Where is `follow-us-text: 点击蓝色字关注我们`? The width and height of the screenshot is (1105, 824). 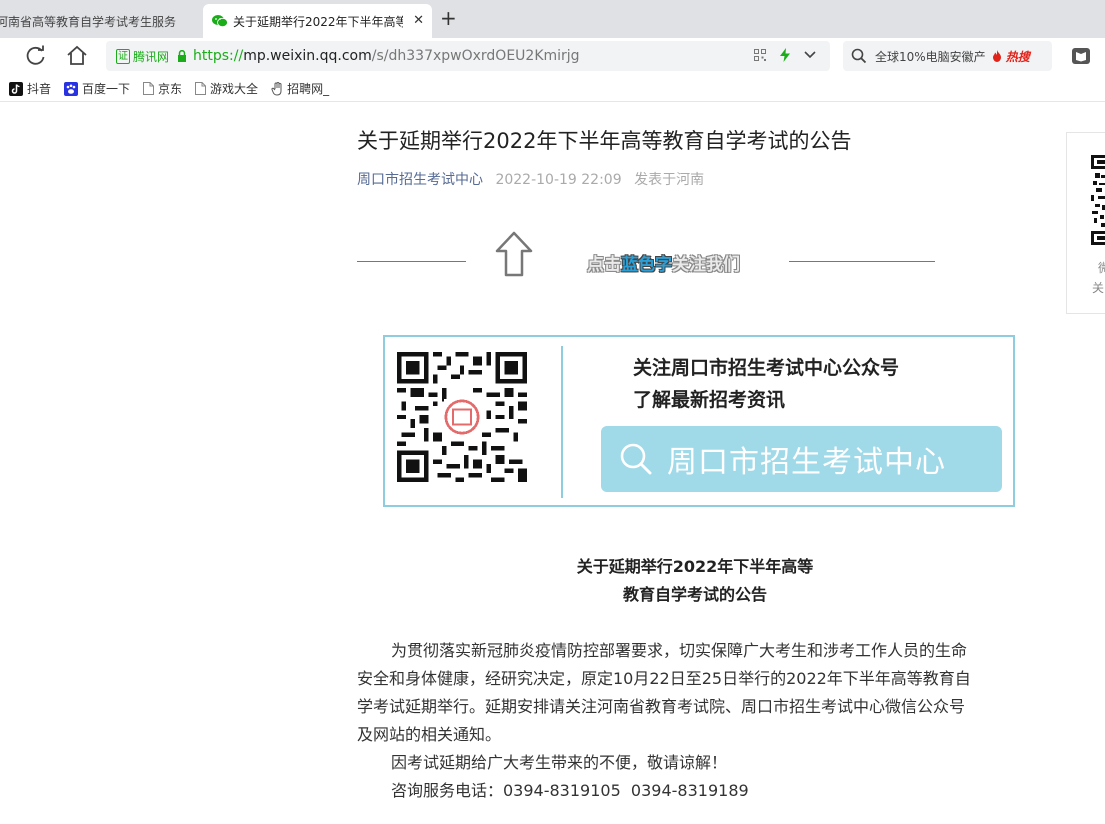 follow-us-text: 点击蓝色字关注我们 is located at coordinates (663, 262).